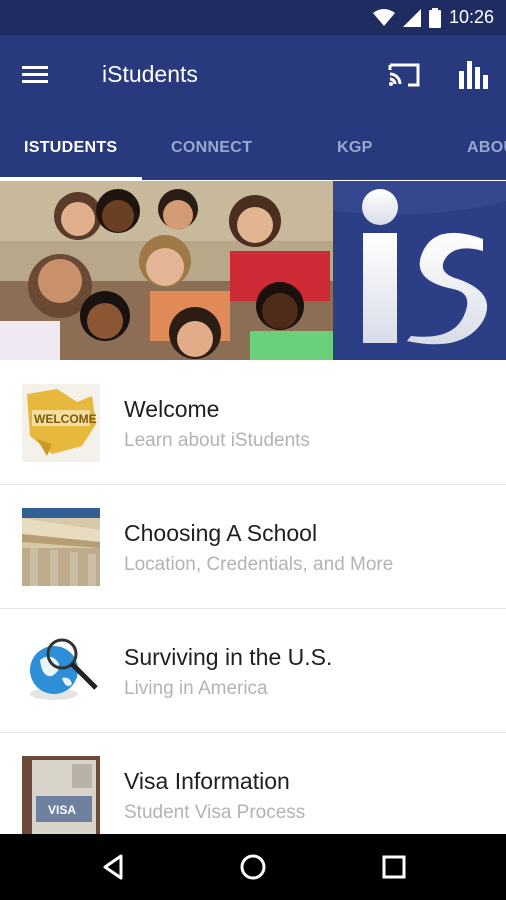  Describe the element at coordinates (253, 148) in the screenshot. I see `tab-bar: ISTUDENTS CONNECT KGP ABOUT` at that location.